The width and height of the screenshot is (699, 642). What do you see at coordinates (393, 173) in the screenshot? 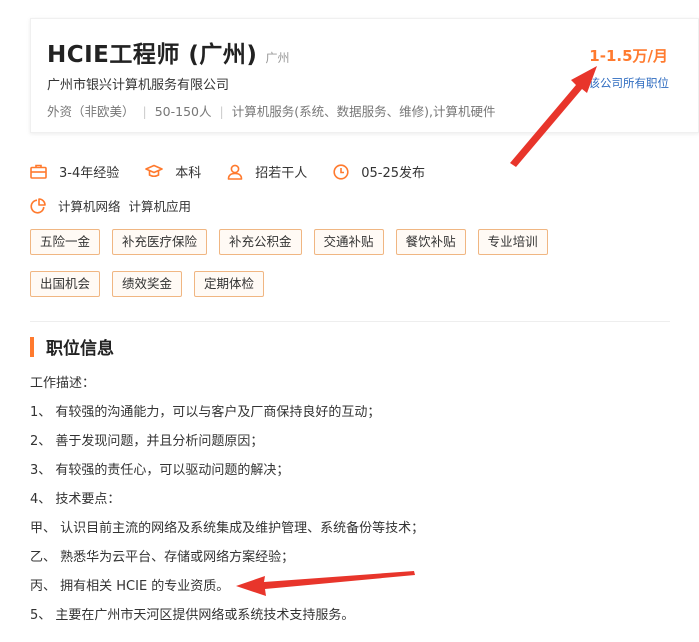
I see `posted-date-text: 05-25发布` at bounding box center [393, 173].